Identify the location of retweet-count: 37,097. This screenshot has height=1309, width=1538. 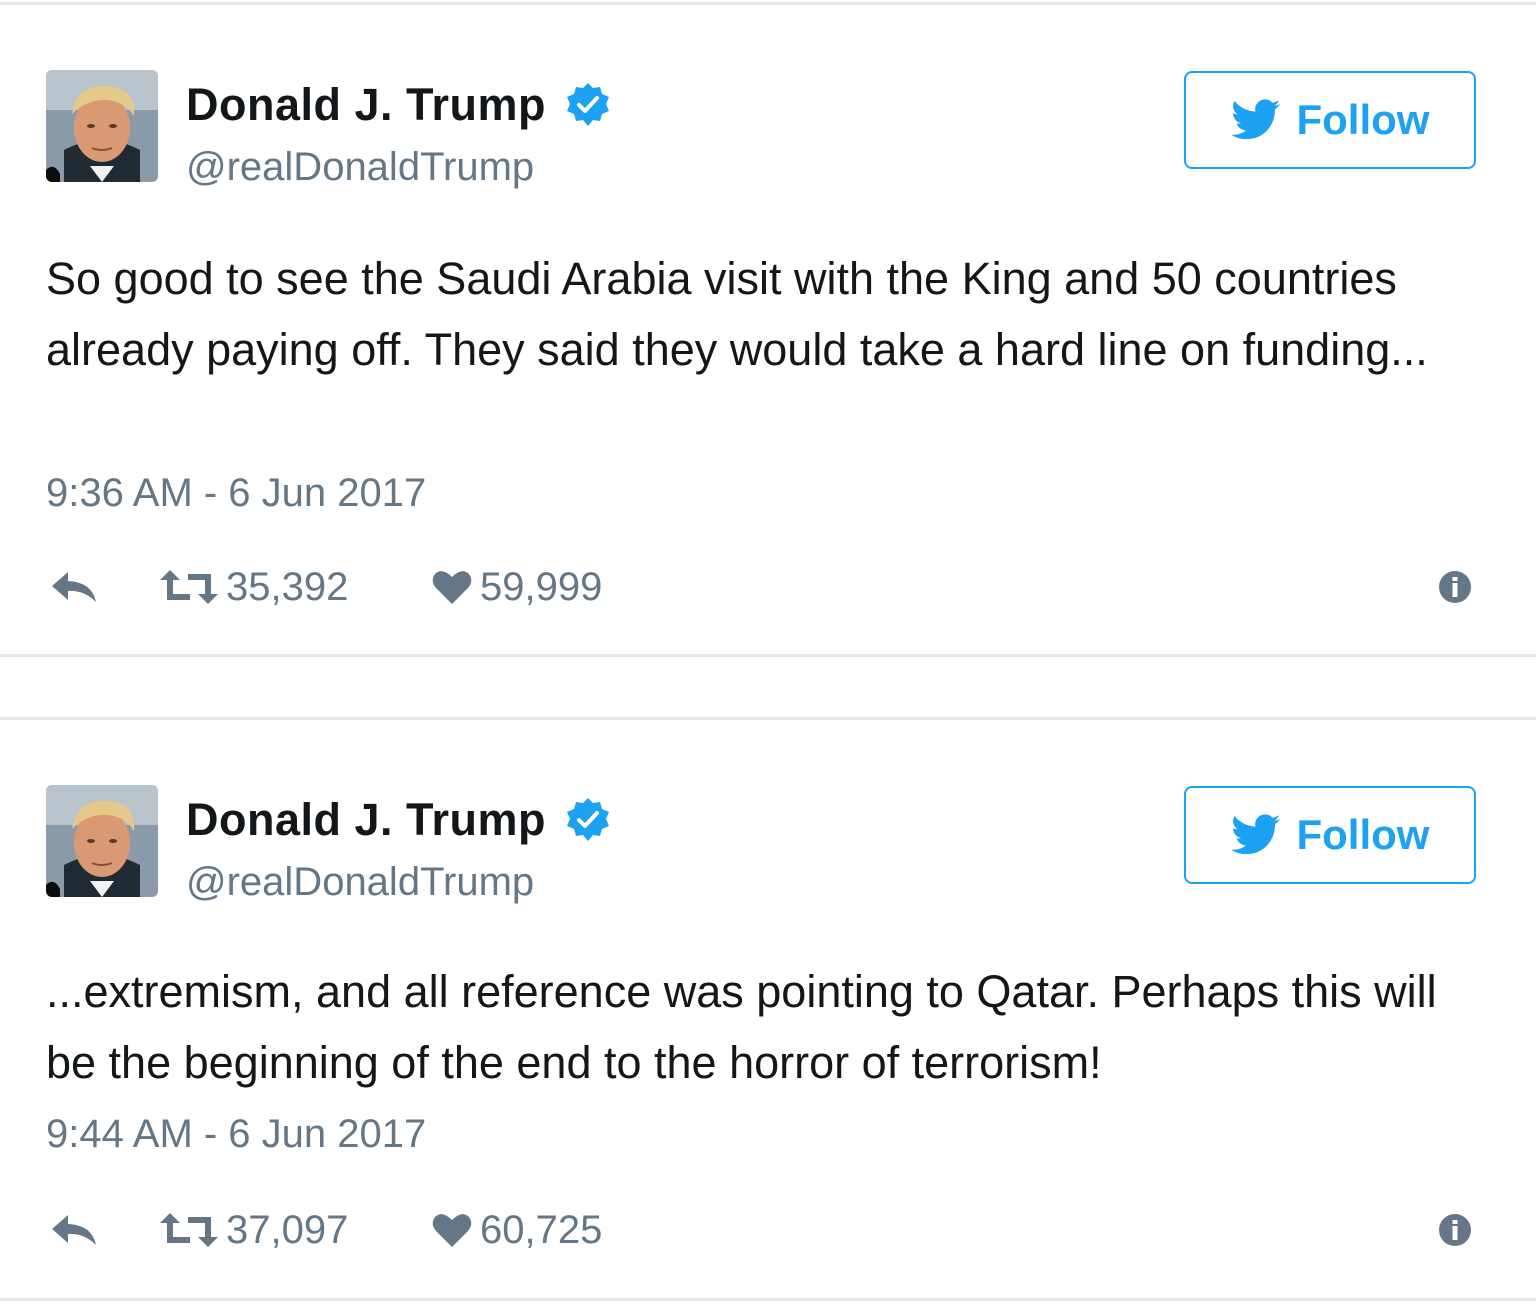
(287, 1229).